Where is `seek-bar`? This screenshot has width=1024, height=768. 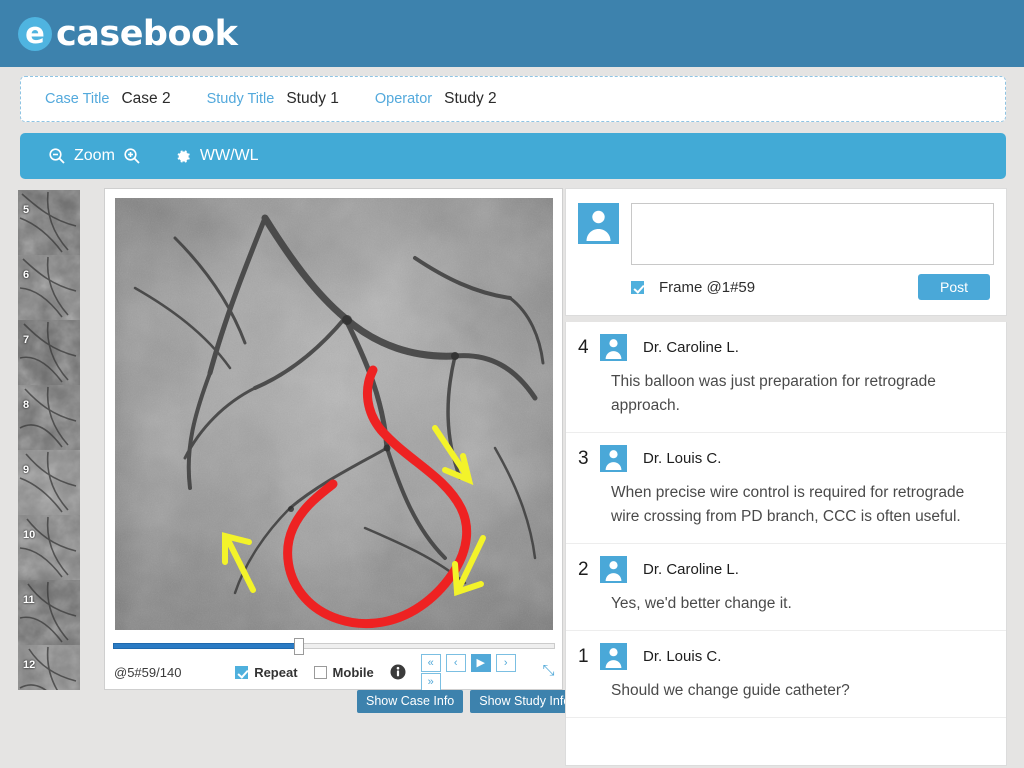
seek-bar is located at coordinates (334, 646).